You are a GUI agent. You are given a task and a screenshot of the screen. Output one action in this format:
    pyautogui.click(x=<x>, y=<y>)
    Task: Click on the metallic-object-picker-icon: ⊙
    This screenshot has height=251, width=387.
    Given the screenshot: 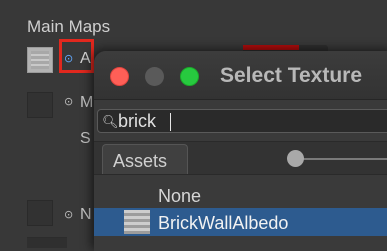 What is the action you would take?
    pyautogui.click(x=68, y=101)
    